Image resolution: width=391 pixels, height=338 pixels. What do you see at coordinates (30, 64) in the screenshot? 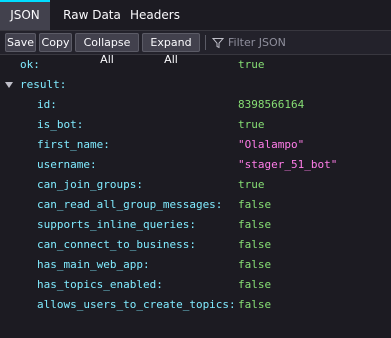
I see `json-key: ok:` at bounding box center [30, 64].